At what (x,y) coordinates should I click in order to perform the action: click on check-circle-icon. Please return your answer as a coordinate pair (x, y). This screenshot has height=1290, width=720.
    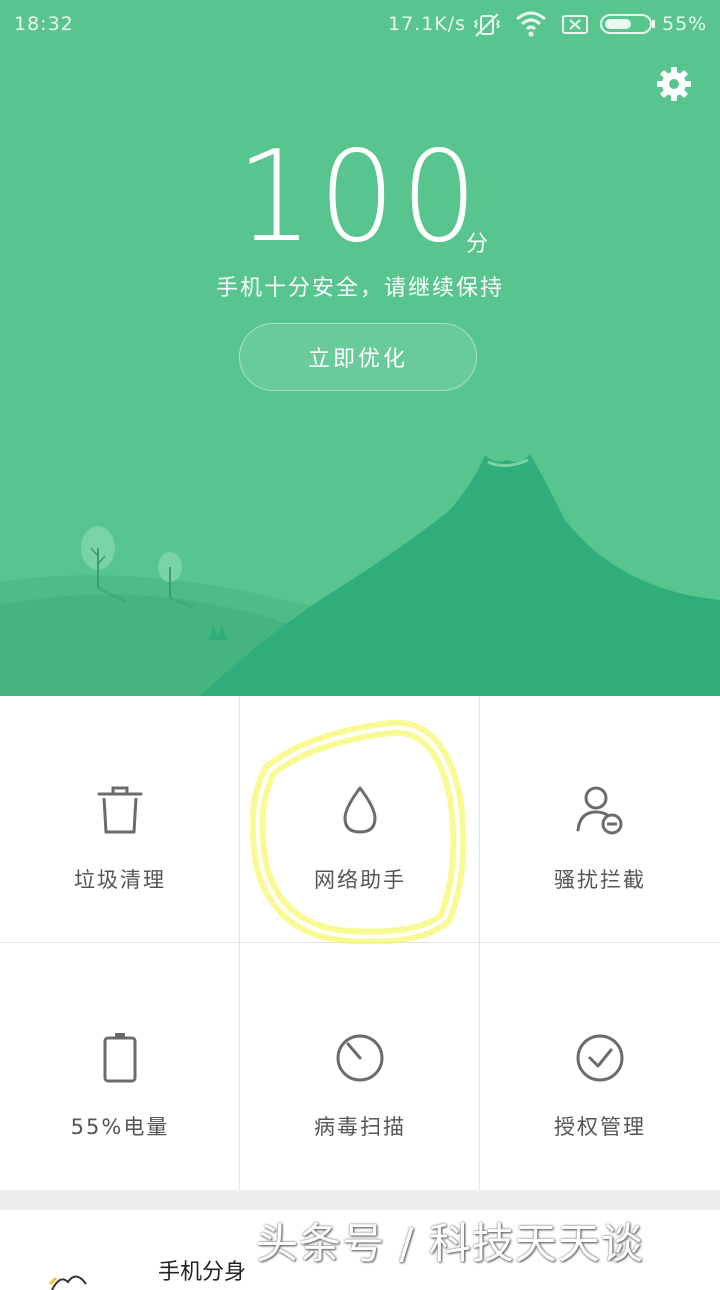
    Looking at the image, I should click on (600, 1058).